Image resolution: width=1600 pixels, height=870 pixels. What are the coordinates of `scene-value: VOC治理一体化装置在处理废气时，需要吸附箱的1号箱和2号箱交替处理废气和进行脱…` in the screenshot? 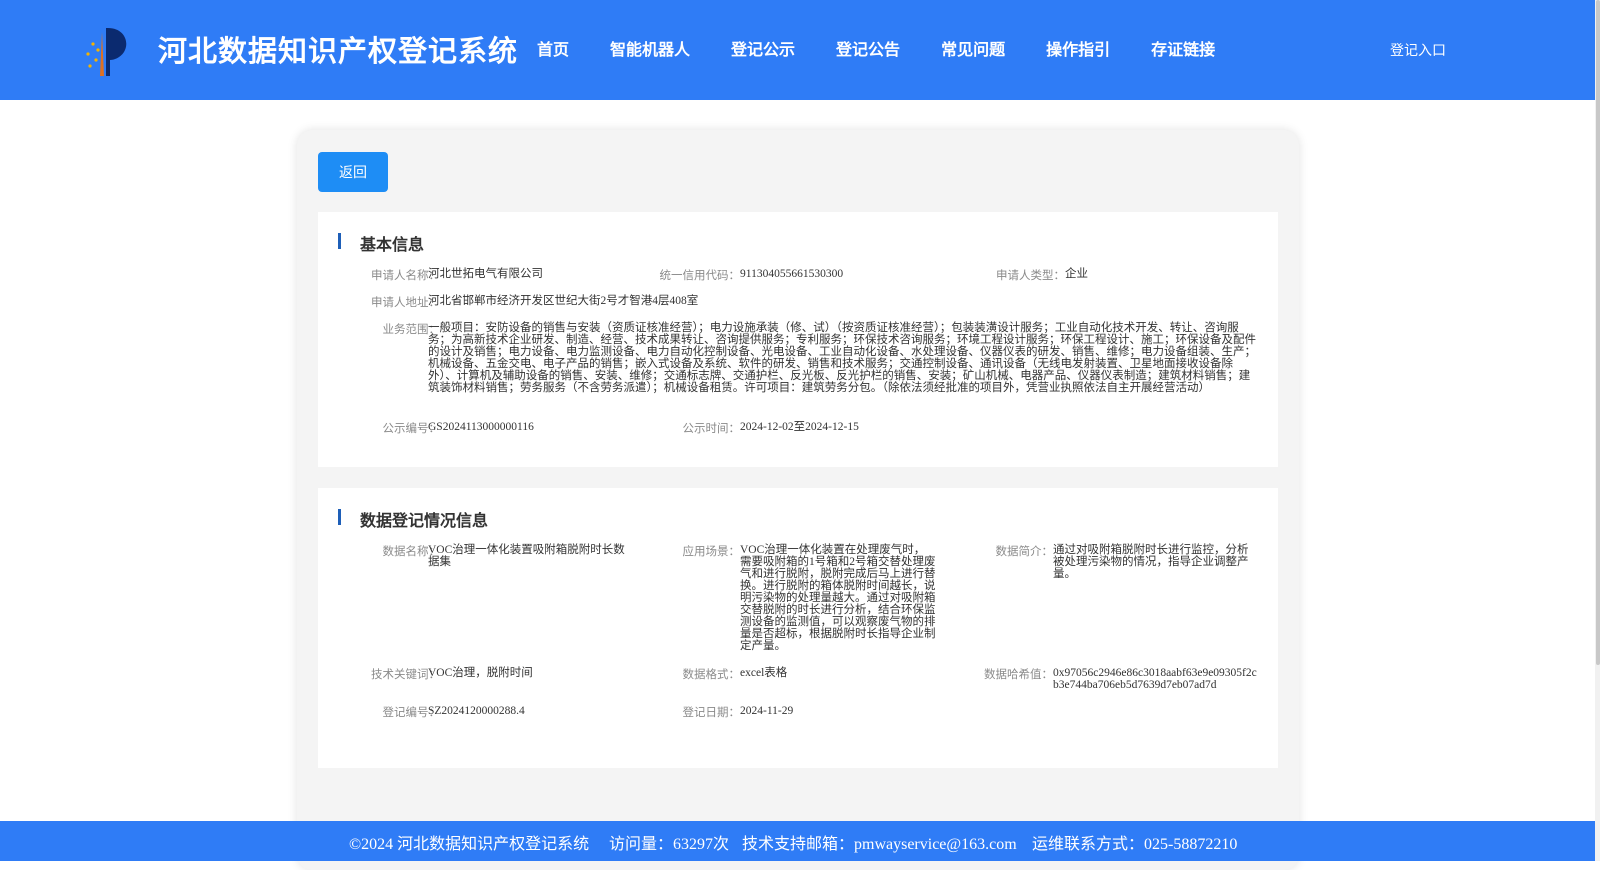 It's located at (838, 598).